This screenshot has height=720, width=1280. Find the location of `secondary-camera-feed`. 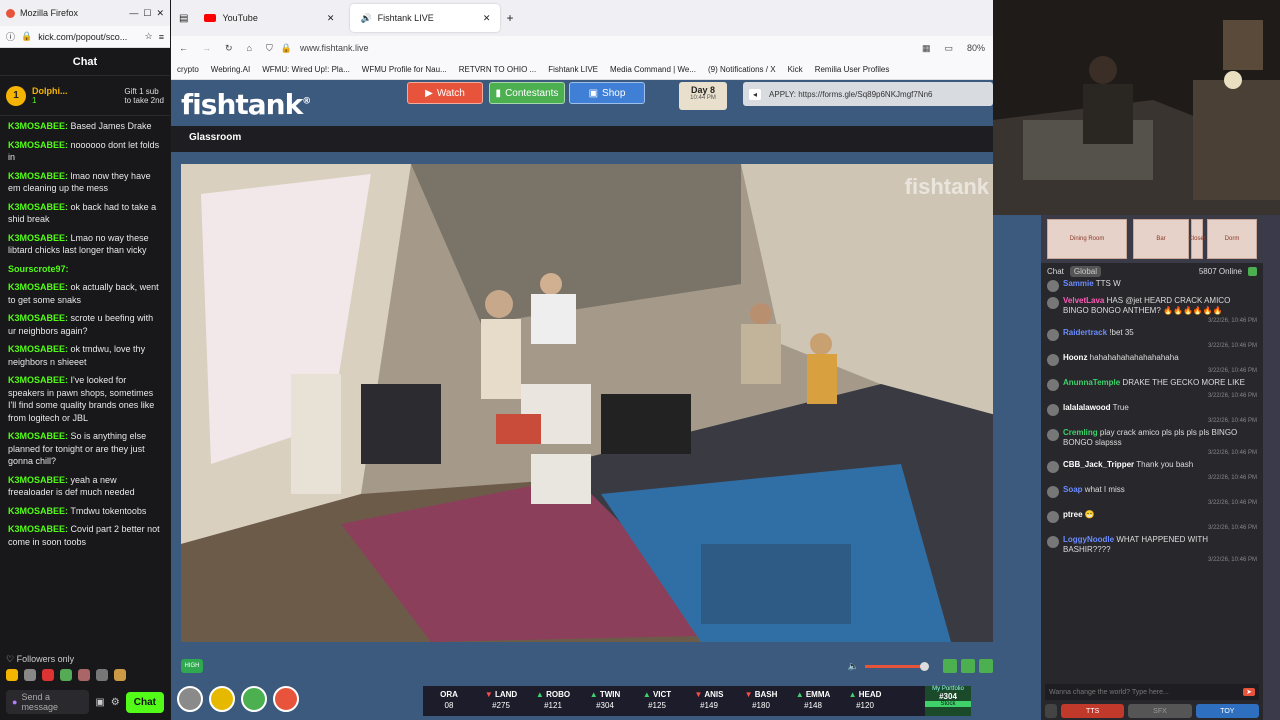

secondary-camera-feed is located at coordinates (1136, 107).